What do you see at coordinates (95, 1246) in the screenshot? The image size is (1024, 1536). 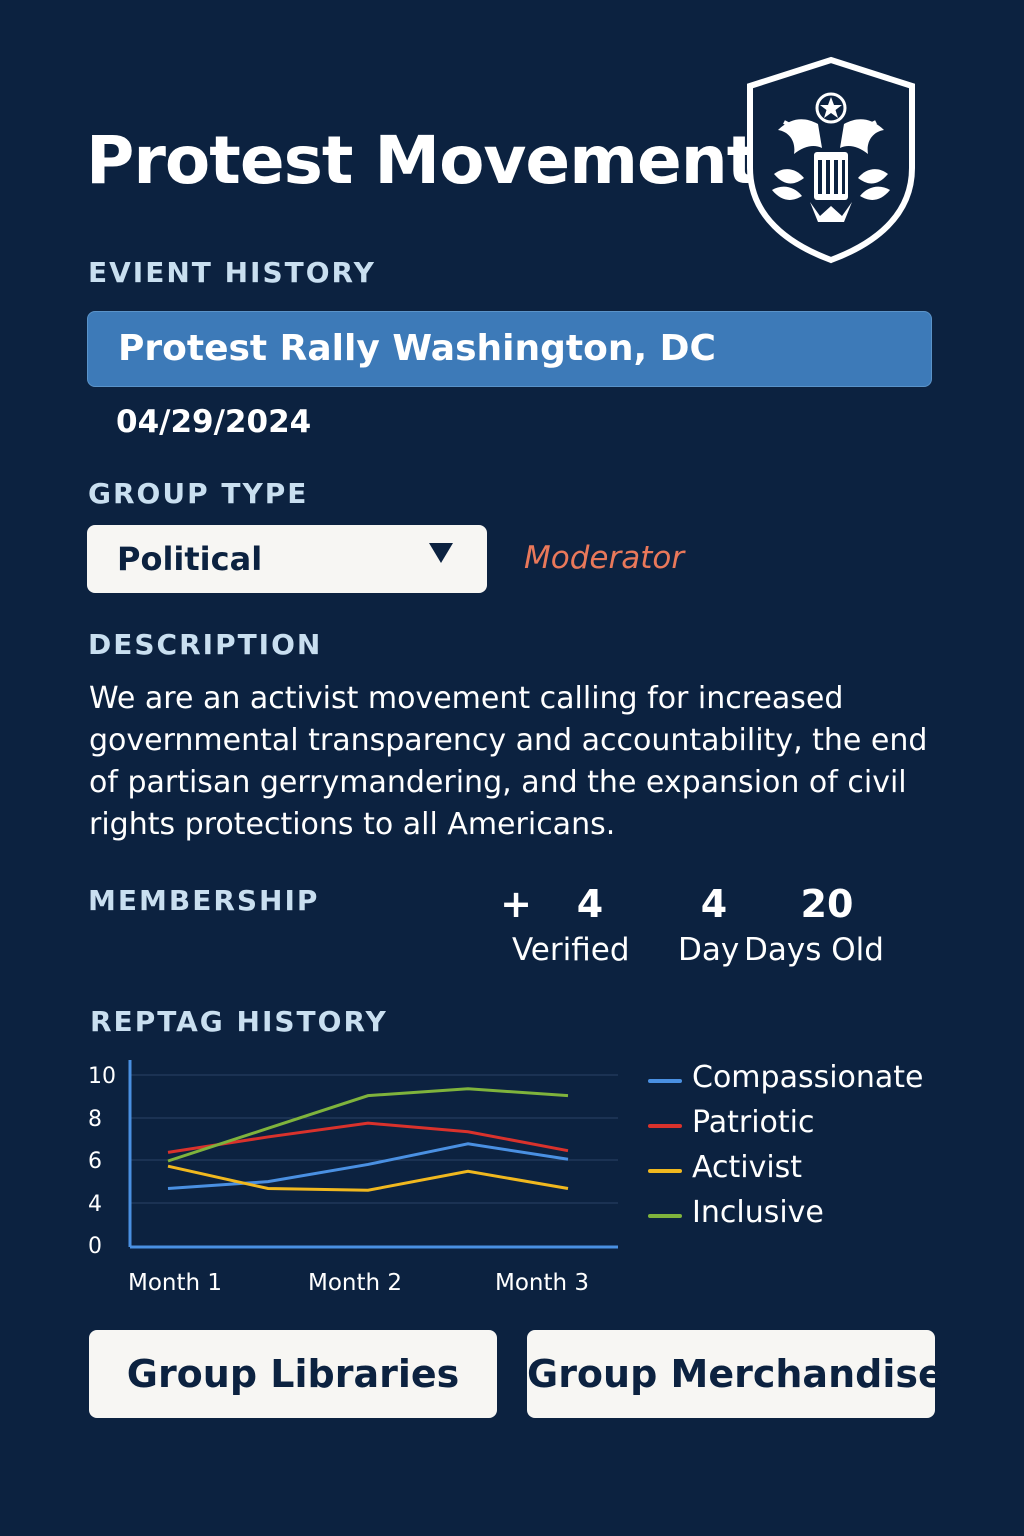 I see `y-tick-label: 0` at bounding box center [95, 1246].